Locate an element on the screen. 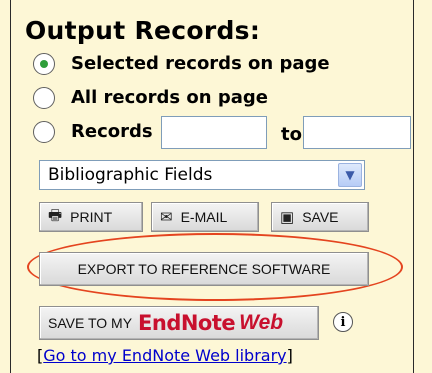  save-label: SAVE is located at coordinates (320, 217).